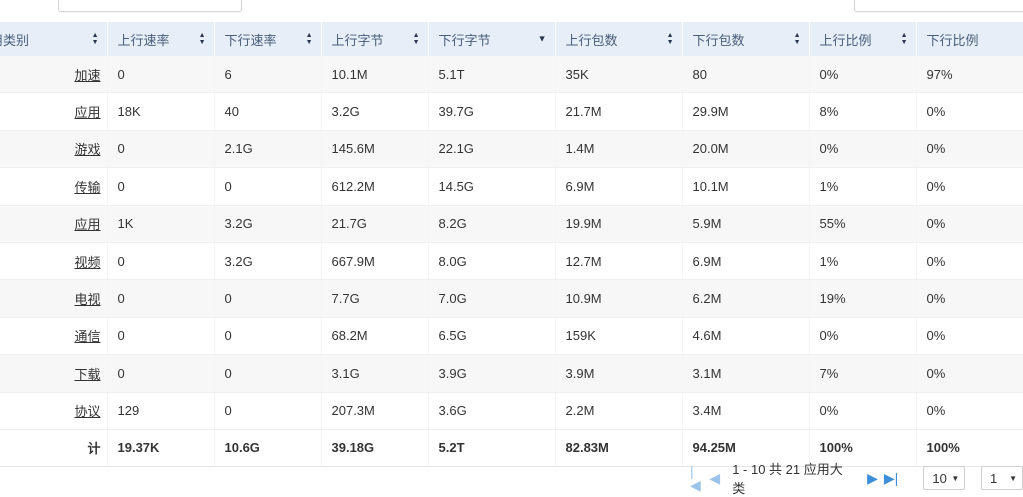 Image resolution: width=1023 pixels, height=497 pixels. I want to click on pagination-summary: 1 - 10 共 21 应用大类, so click(787, 479).